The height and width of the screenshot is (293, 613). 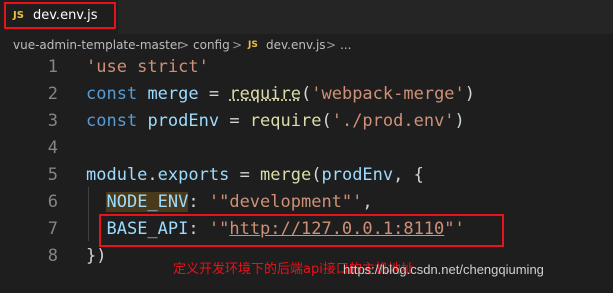 I want to click on tab-bar: JS dev.env.js, so click(x=306, y=17).